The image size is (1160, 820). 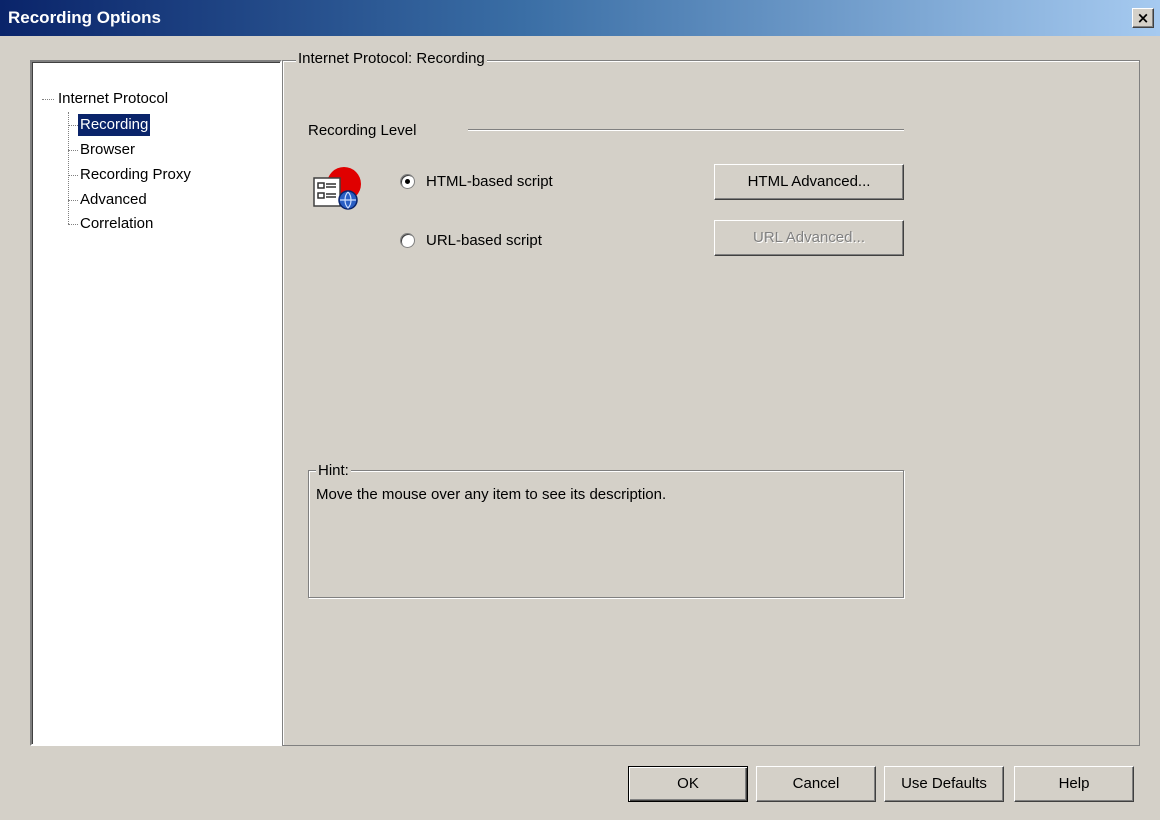 I want to click on tree-item-label: Browser, so click(x=108, y=149).